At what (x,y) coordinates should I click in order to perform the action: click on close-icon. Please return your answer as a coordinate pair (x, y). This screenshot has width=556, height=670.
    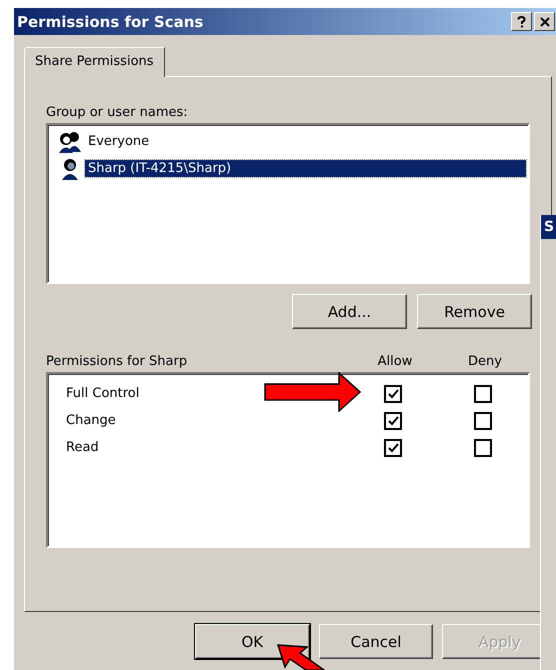
    Looking at the image, I should click on (545, 21).